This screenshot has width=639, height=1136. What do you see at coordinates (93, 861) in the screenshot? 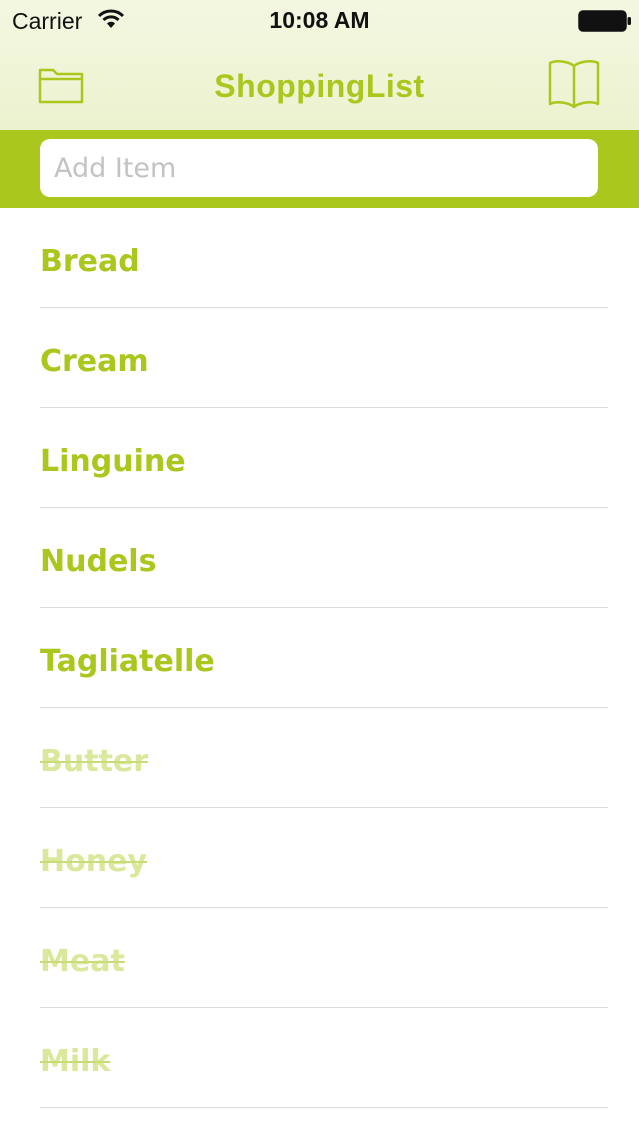
I see `list-item-label: Honey` at bounding box center [93, 861].